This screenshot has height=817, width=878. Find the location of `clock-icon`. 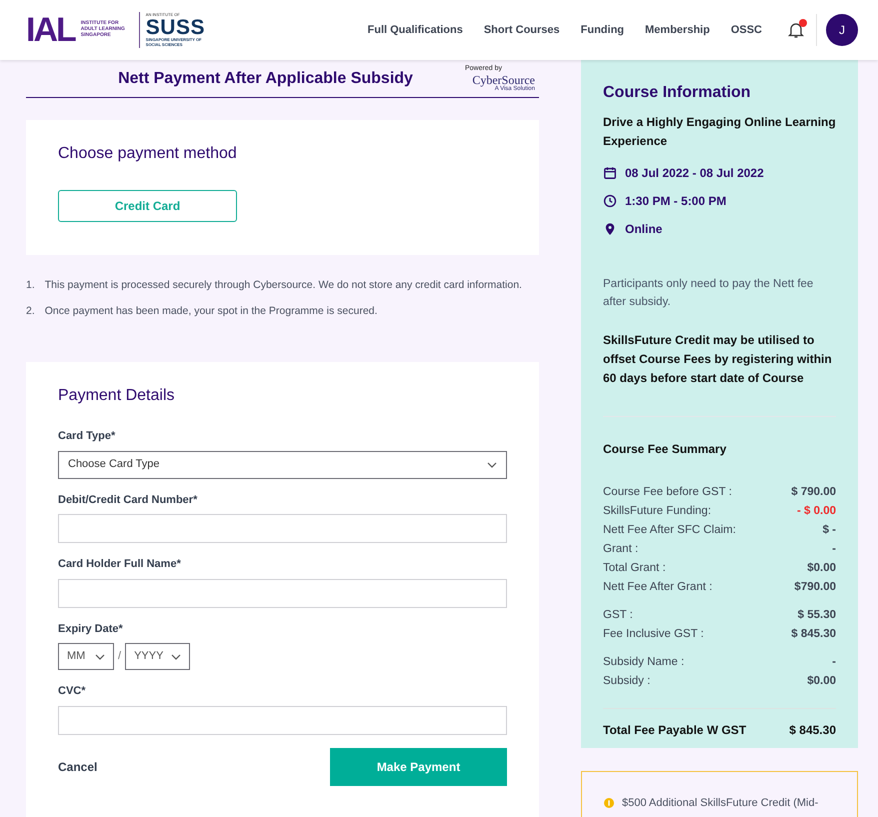

clock-icon is located at coordinates (610, 201).